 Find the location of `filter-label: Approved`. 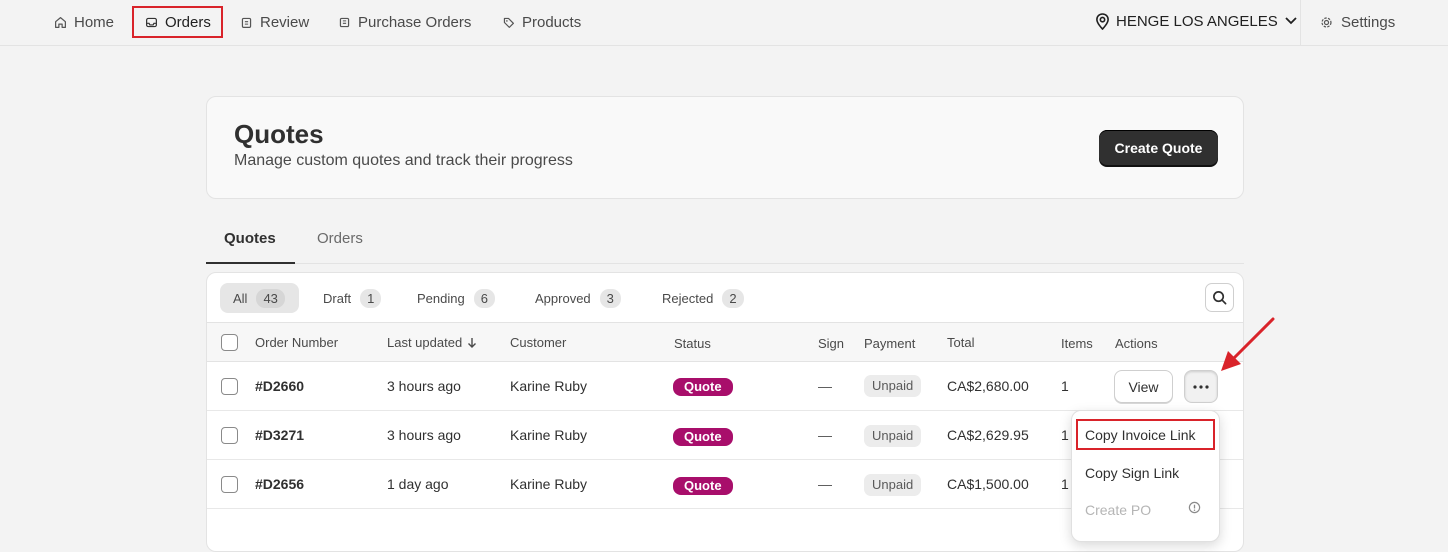

filter-label: Approved is located at coordinates (563, 298).